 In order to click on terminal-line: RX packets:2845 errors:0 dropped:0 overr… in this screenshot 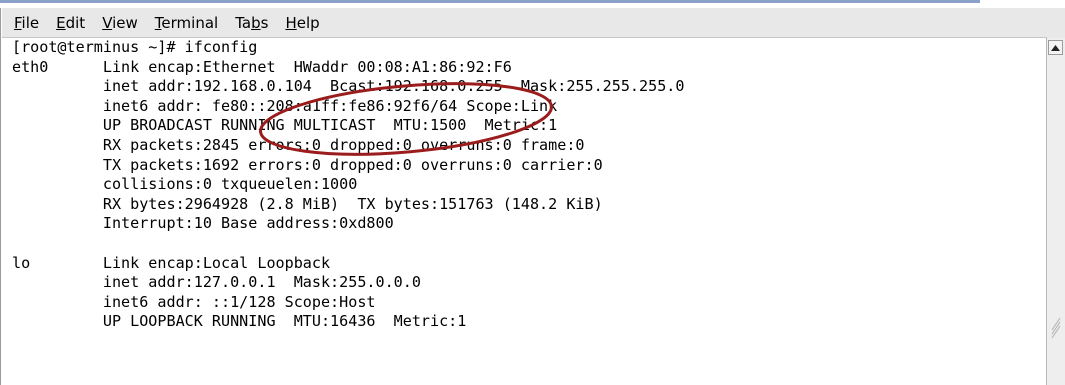, I will do `click(298, 144)`.